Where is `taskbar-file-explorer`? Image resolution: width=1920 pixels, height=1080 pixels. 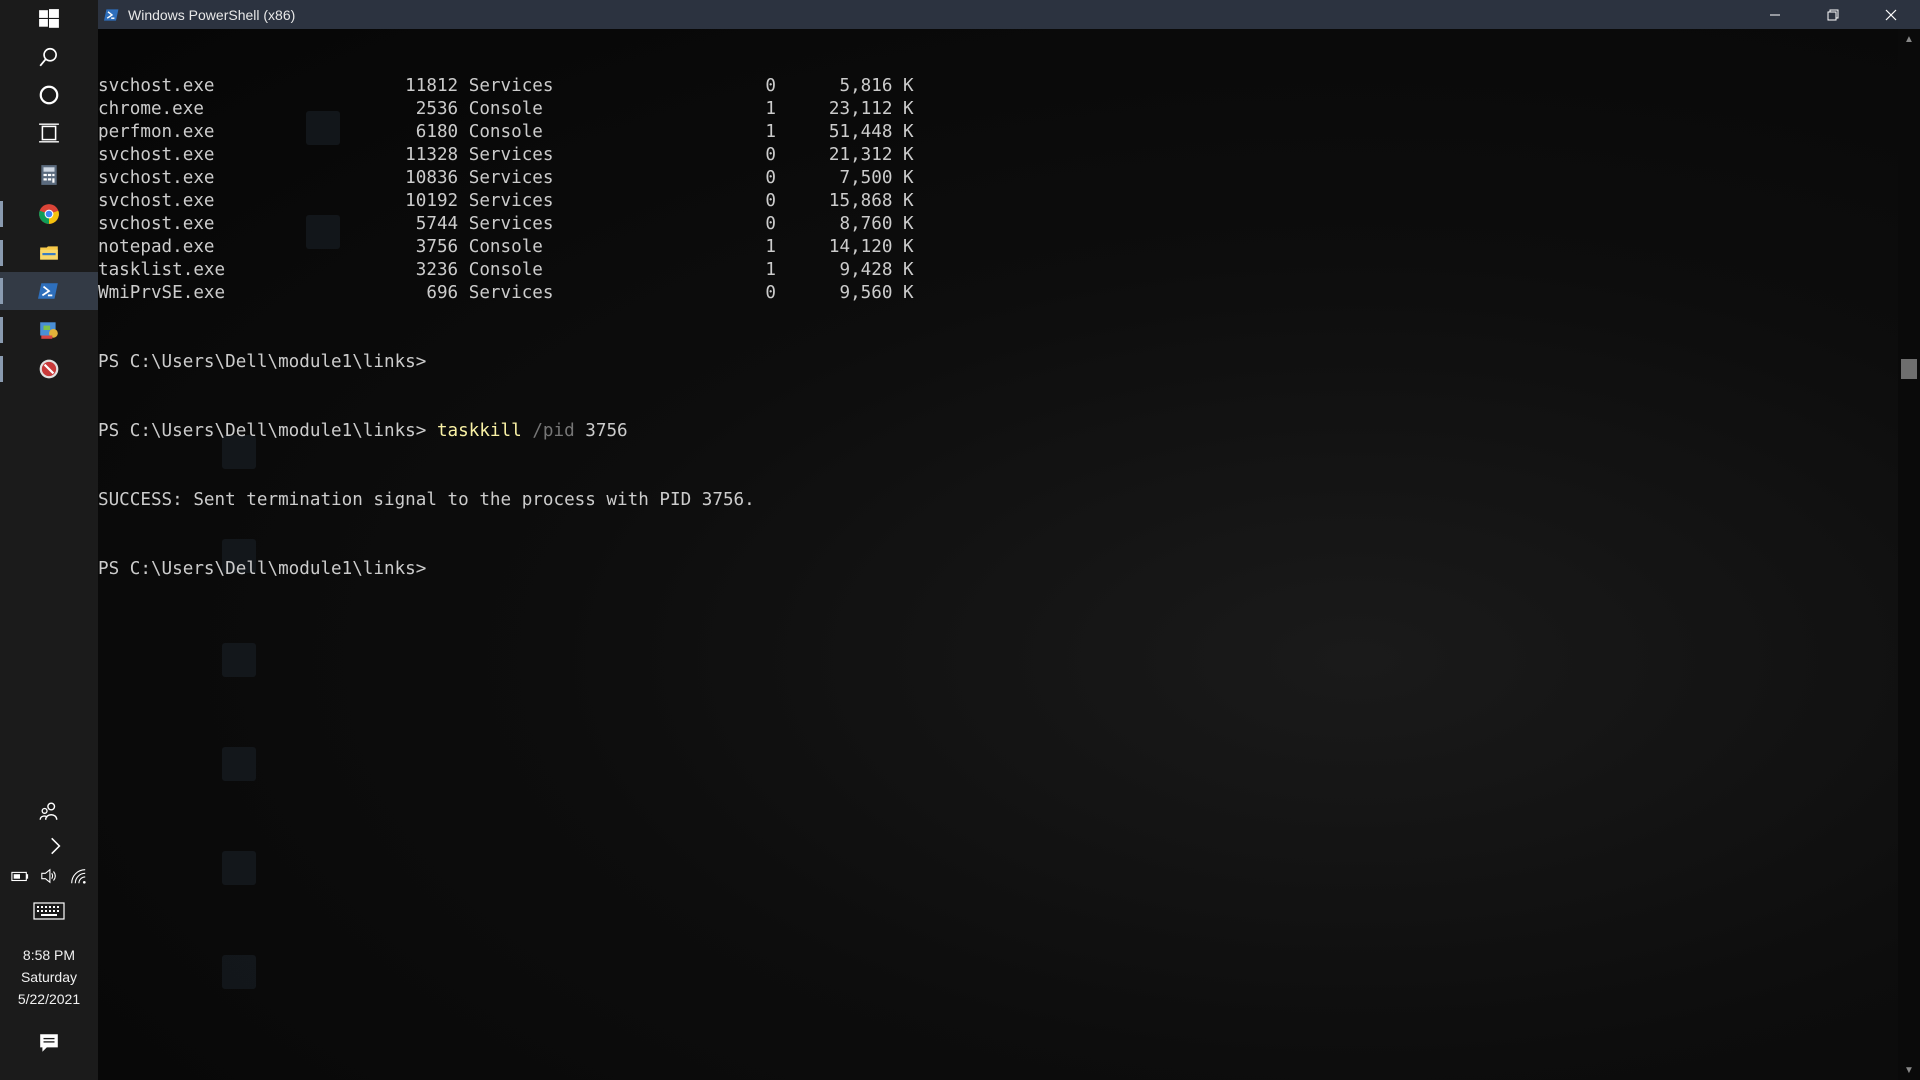
taskbar-file-explorer is located at coordinates (49, 253).